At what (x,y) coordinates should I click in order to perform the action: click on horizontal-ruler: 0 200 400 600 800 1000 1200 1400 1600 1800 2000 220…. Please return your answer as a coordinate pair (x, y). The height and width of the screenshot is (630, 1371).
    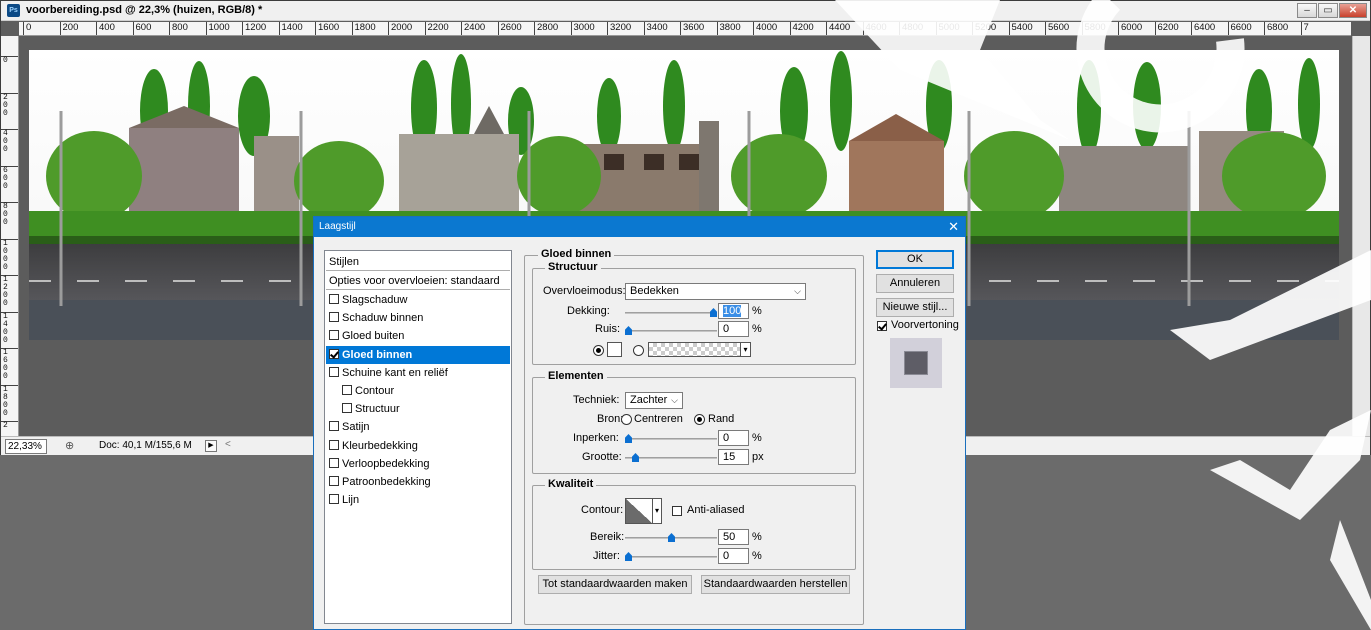
    Looking at the image, I should click on (685, 29).